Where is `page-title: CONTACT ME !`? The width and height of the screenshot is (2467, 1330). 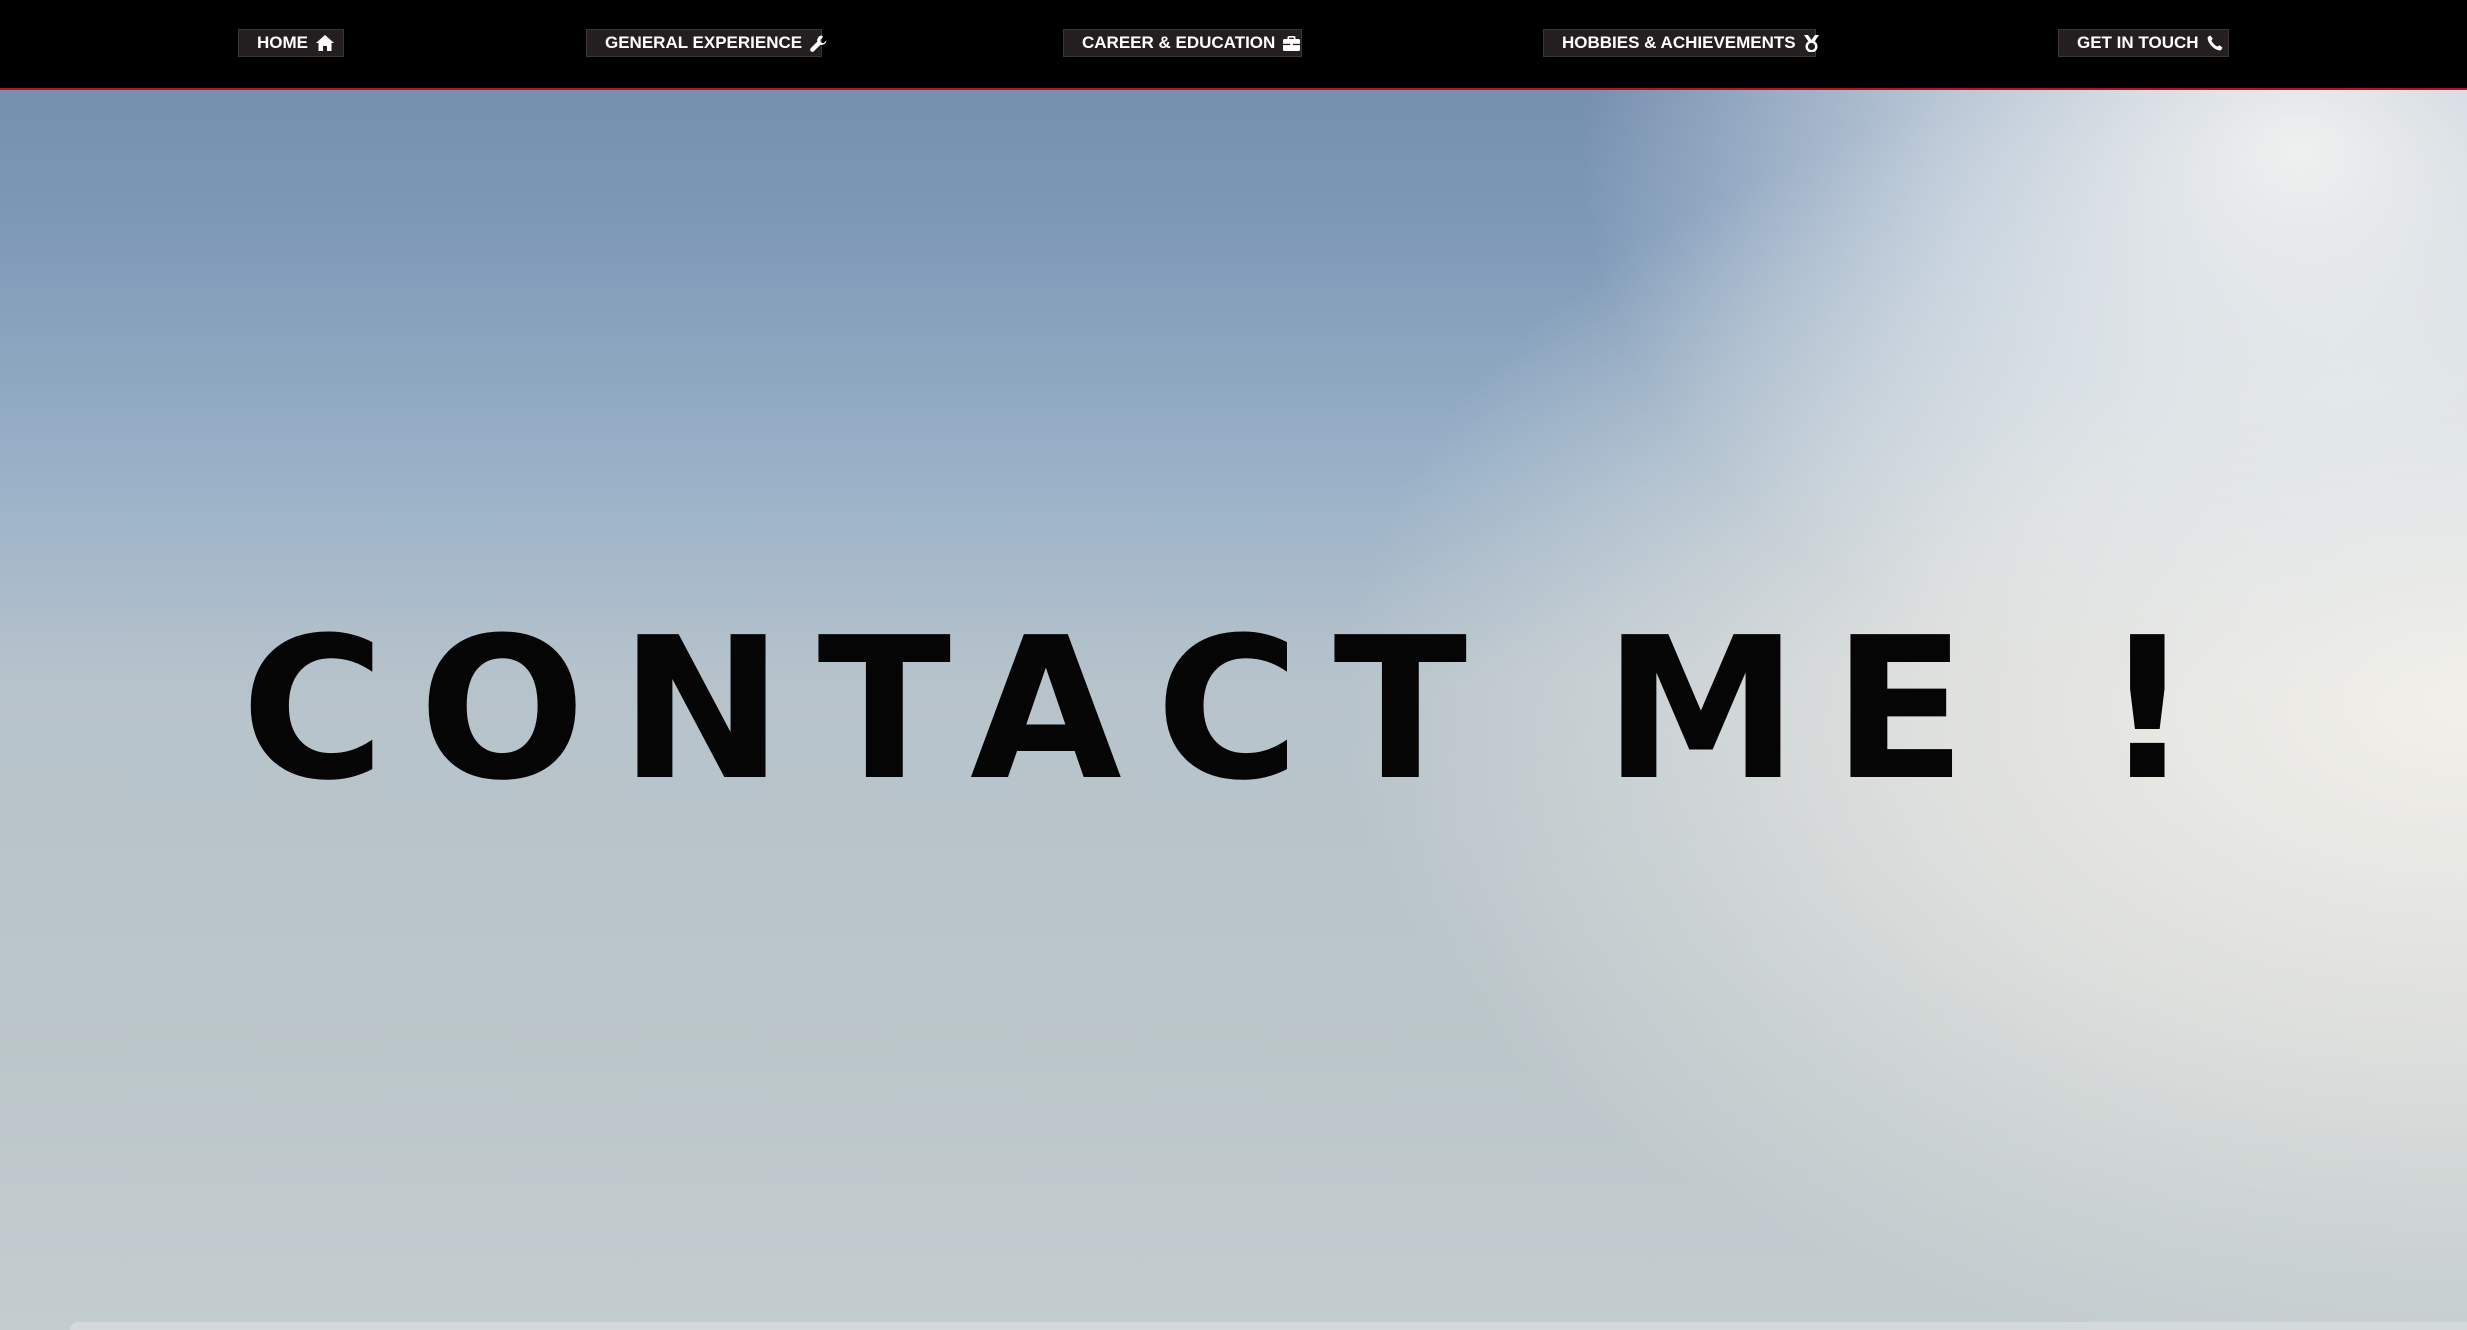 page-title: CONTACT ME ! is located at coordinates (1233, 710).